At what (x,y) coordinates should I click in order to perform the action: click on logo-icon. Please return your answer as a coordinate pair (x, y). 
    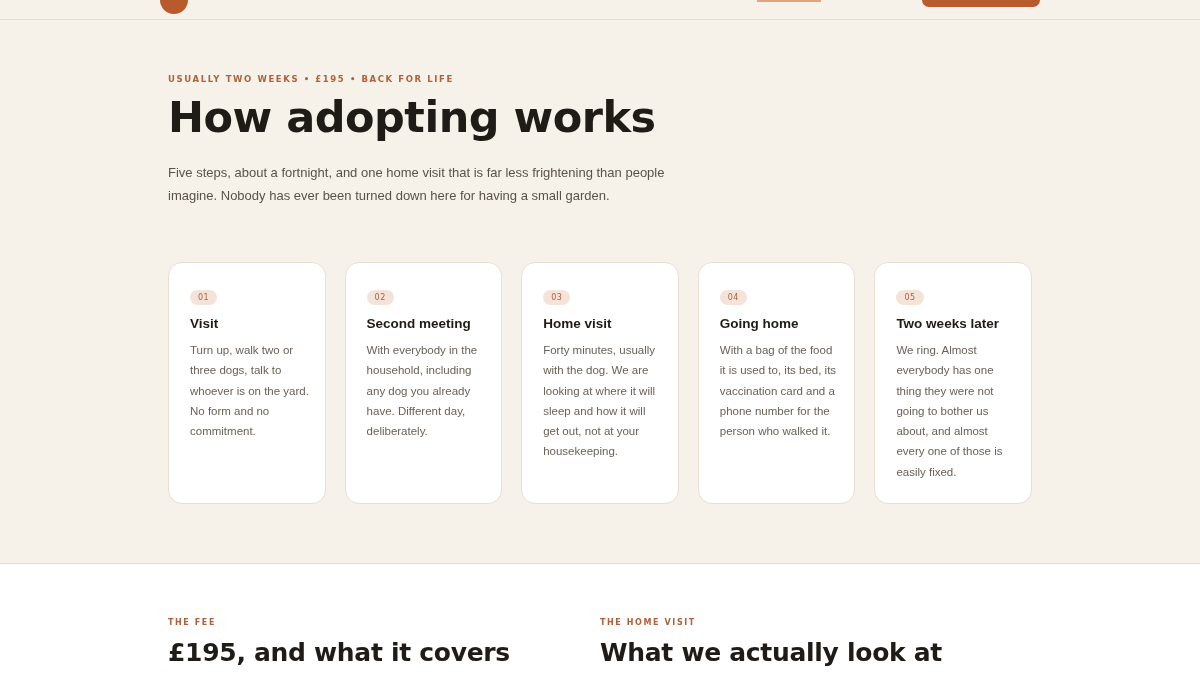
    Looking at the image, I should click on (174, 7).